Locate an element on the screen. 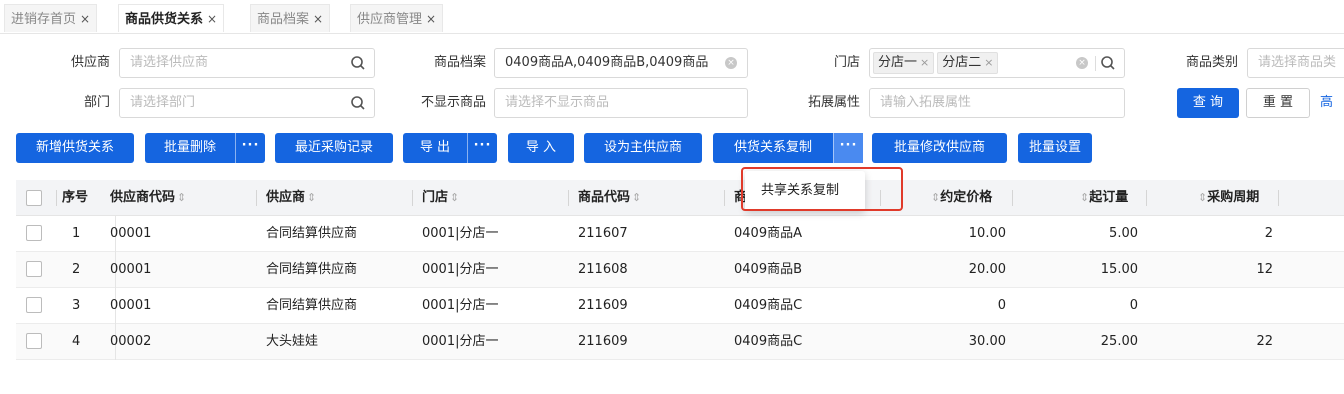  select-all-checkbox is located at coordinates (34, 198).